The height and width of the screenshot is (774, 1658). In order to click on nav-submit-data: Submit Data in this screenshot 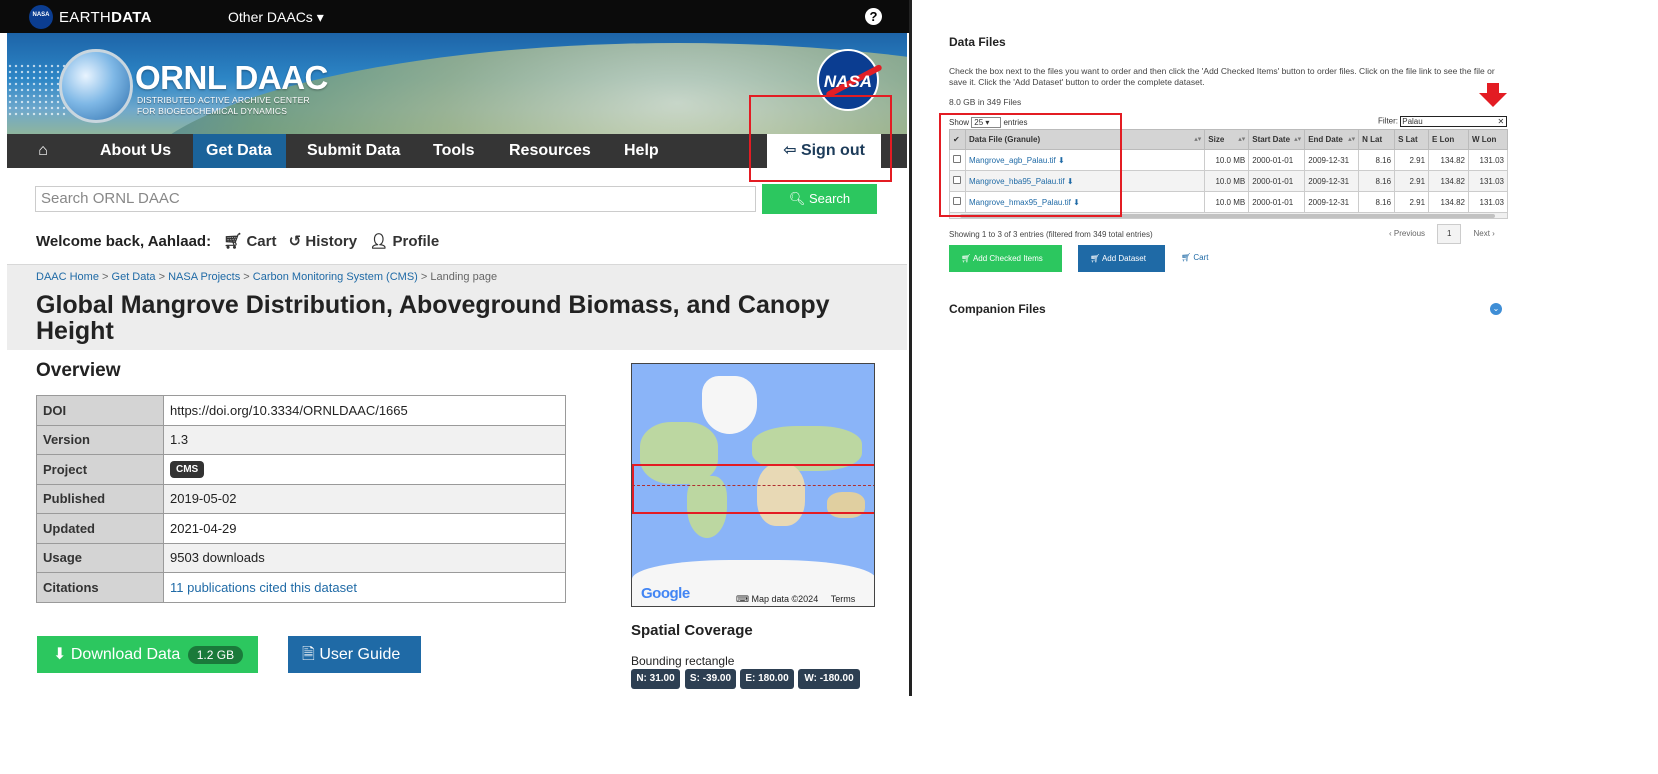, I will do `click(353, 151)`.